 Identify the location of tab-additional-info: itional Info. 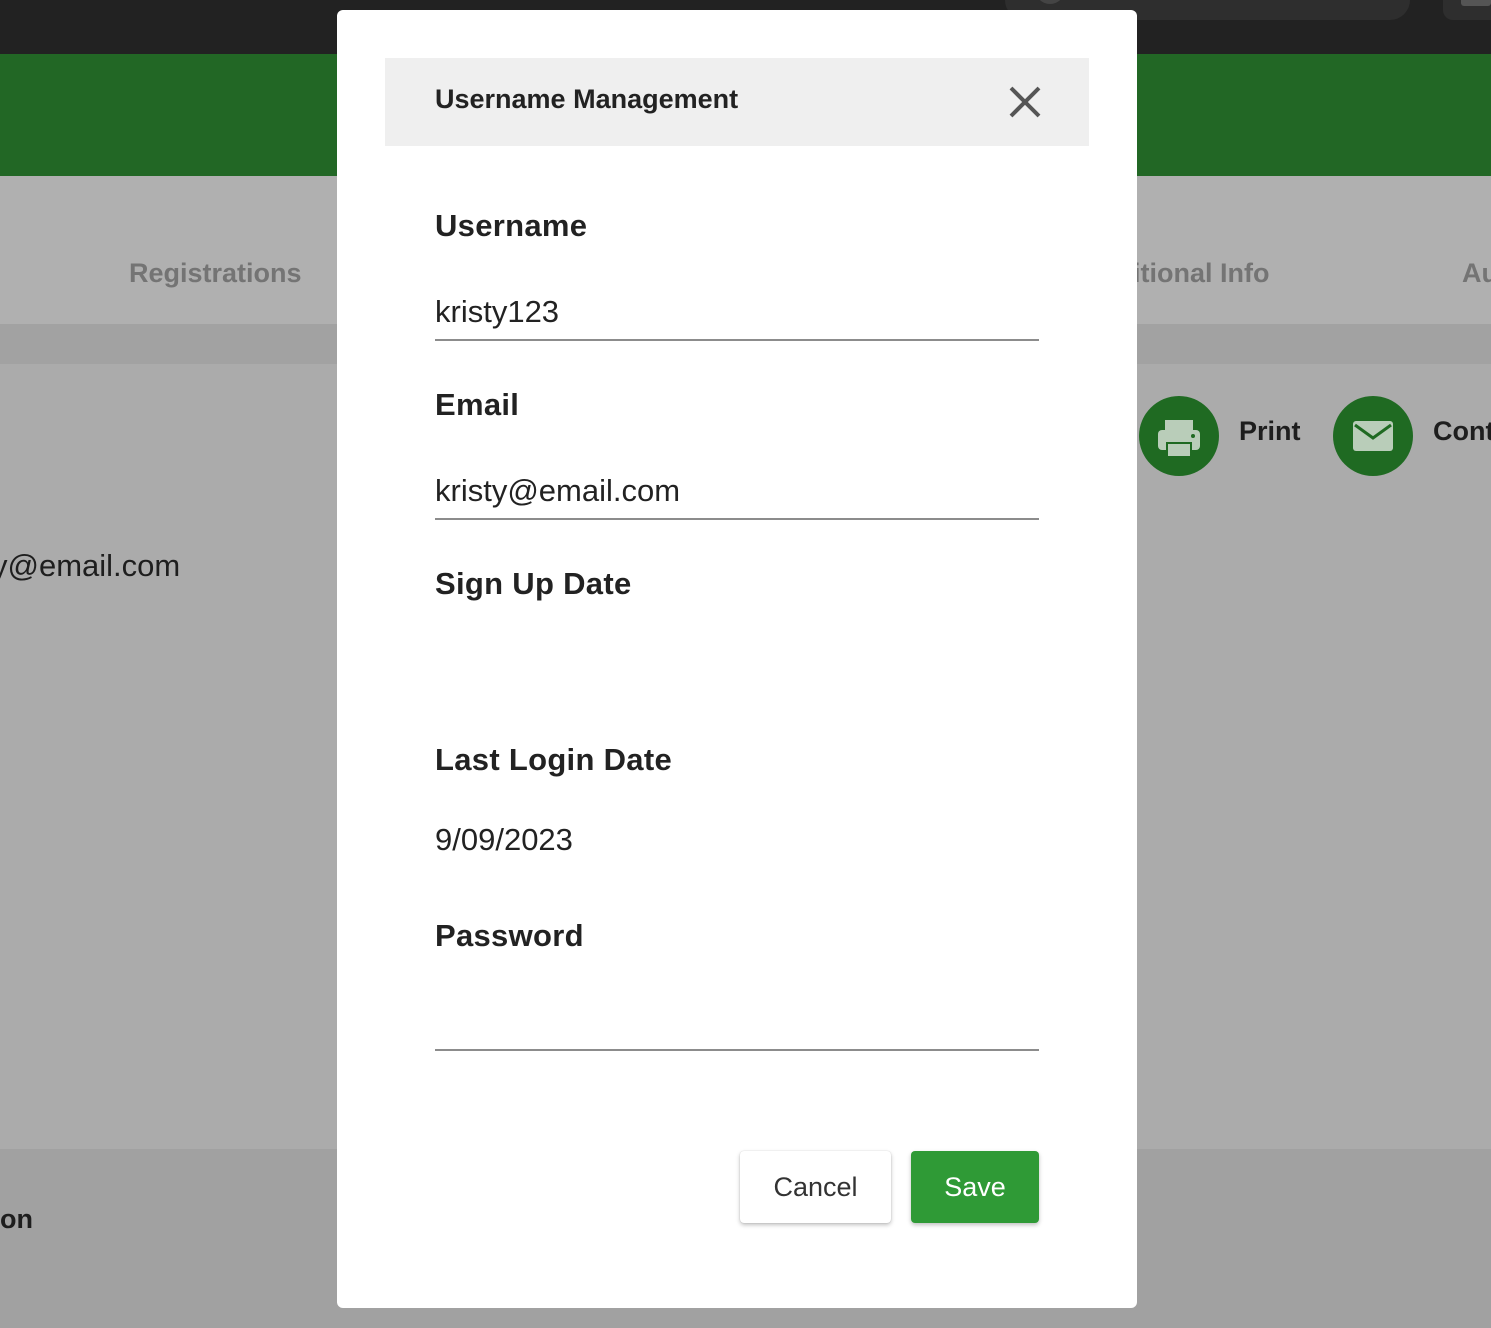
(1201, 273).